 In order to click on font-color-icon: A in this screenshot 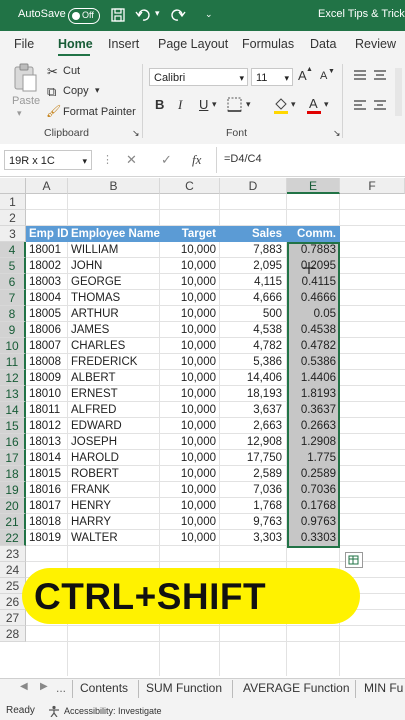, I will do `click(314, 105)`.